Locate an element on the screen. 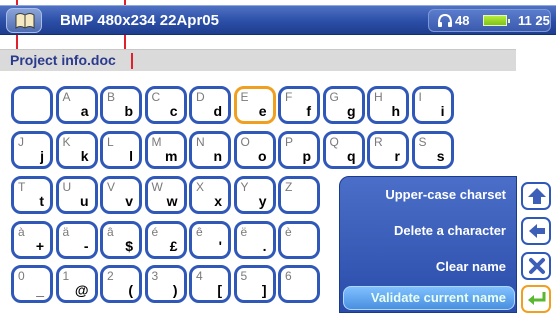 This screenshot has width=556, height=313. key-4-1: à + is located at coordinates (32, 240).